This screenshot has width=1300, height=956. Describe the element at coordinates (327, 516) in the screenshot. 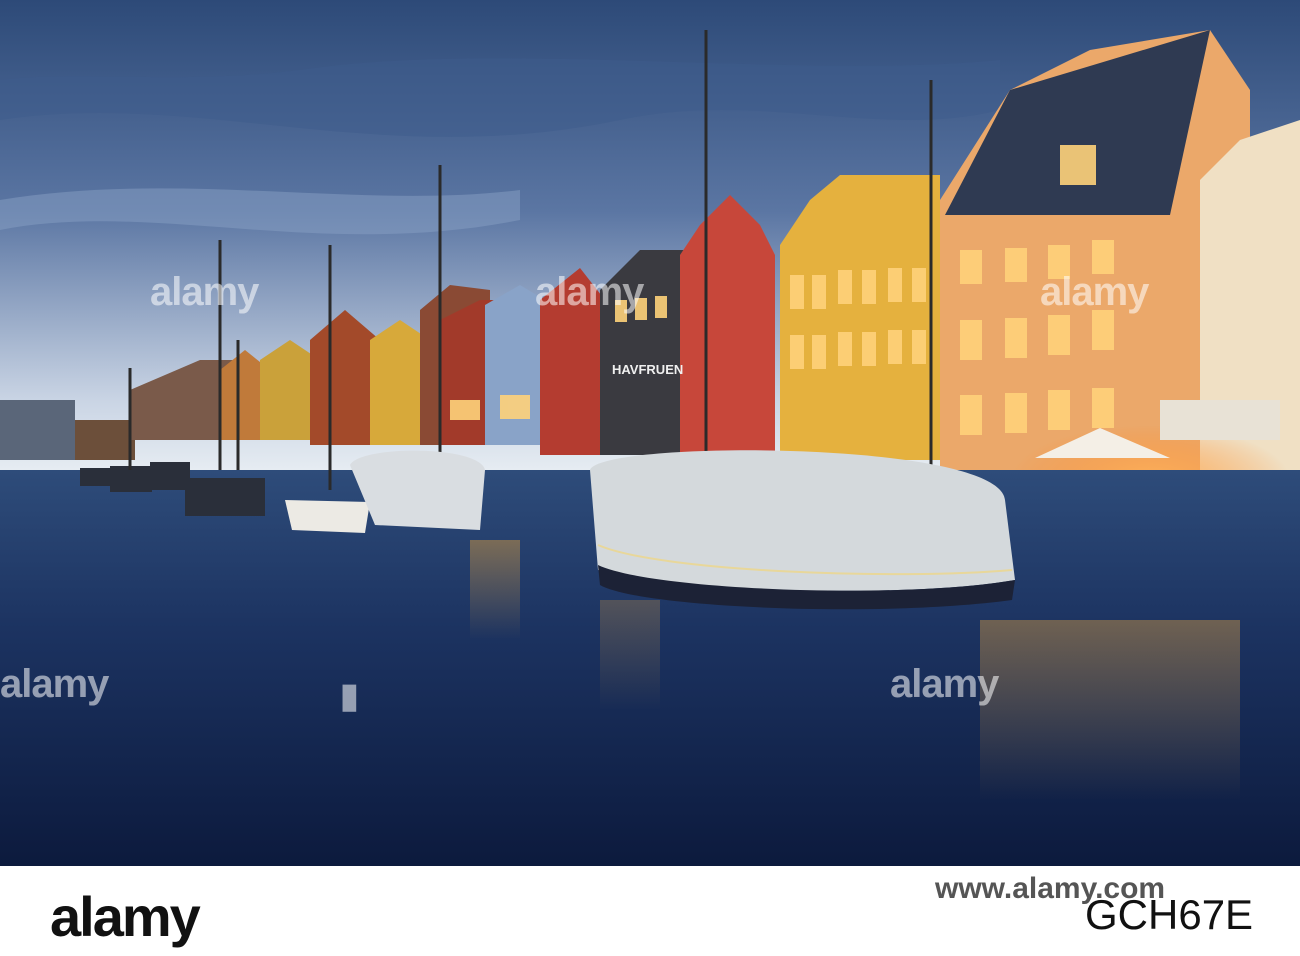

I see `white-boat` at that location.